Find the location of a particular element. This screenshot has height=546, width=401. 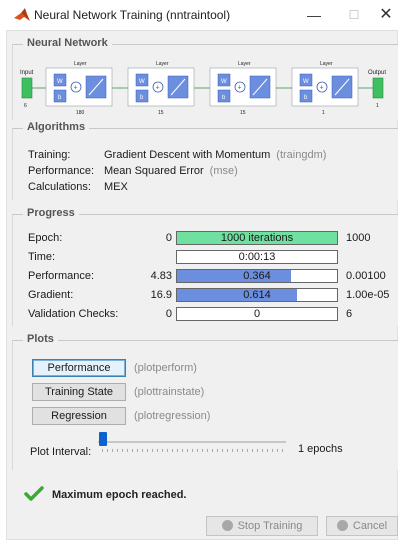

progress-bar: 0 is located at coordinates (257, 314).